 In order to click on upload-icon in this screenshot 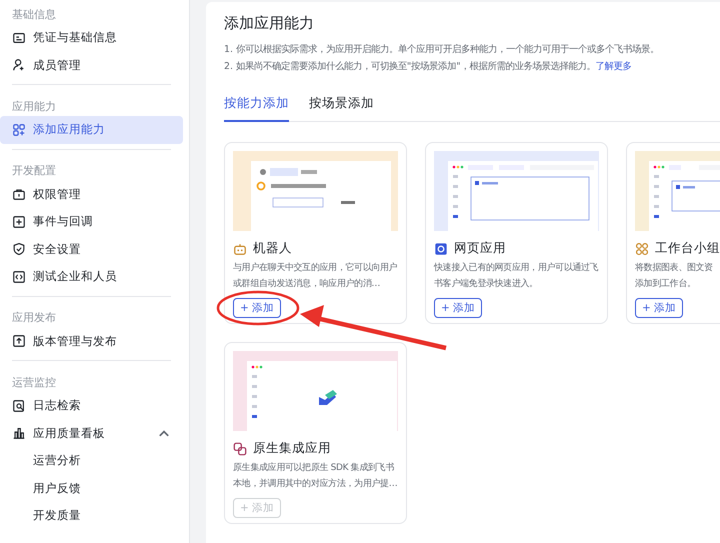, I will do `click(19, 341)`.